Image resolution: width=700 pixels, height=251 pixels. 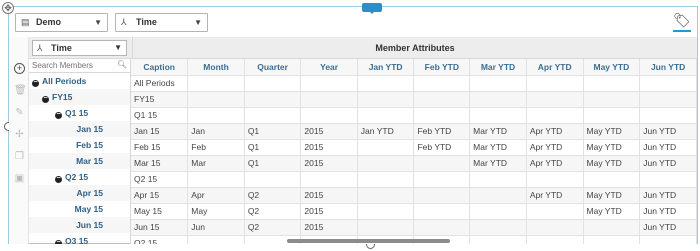 I want to click on add-icon: +, so click(x=19, y=68).